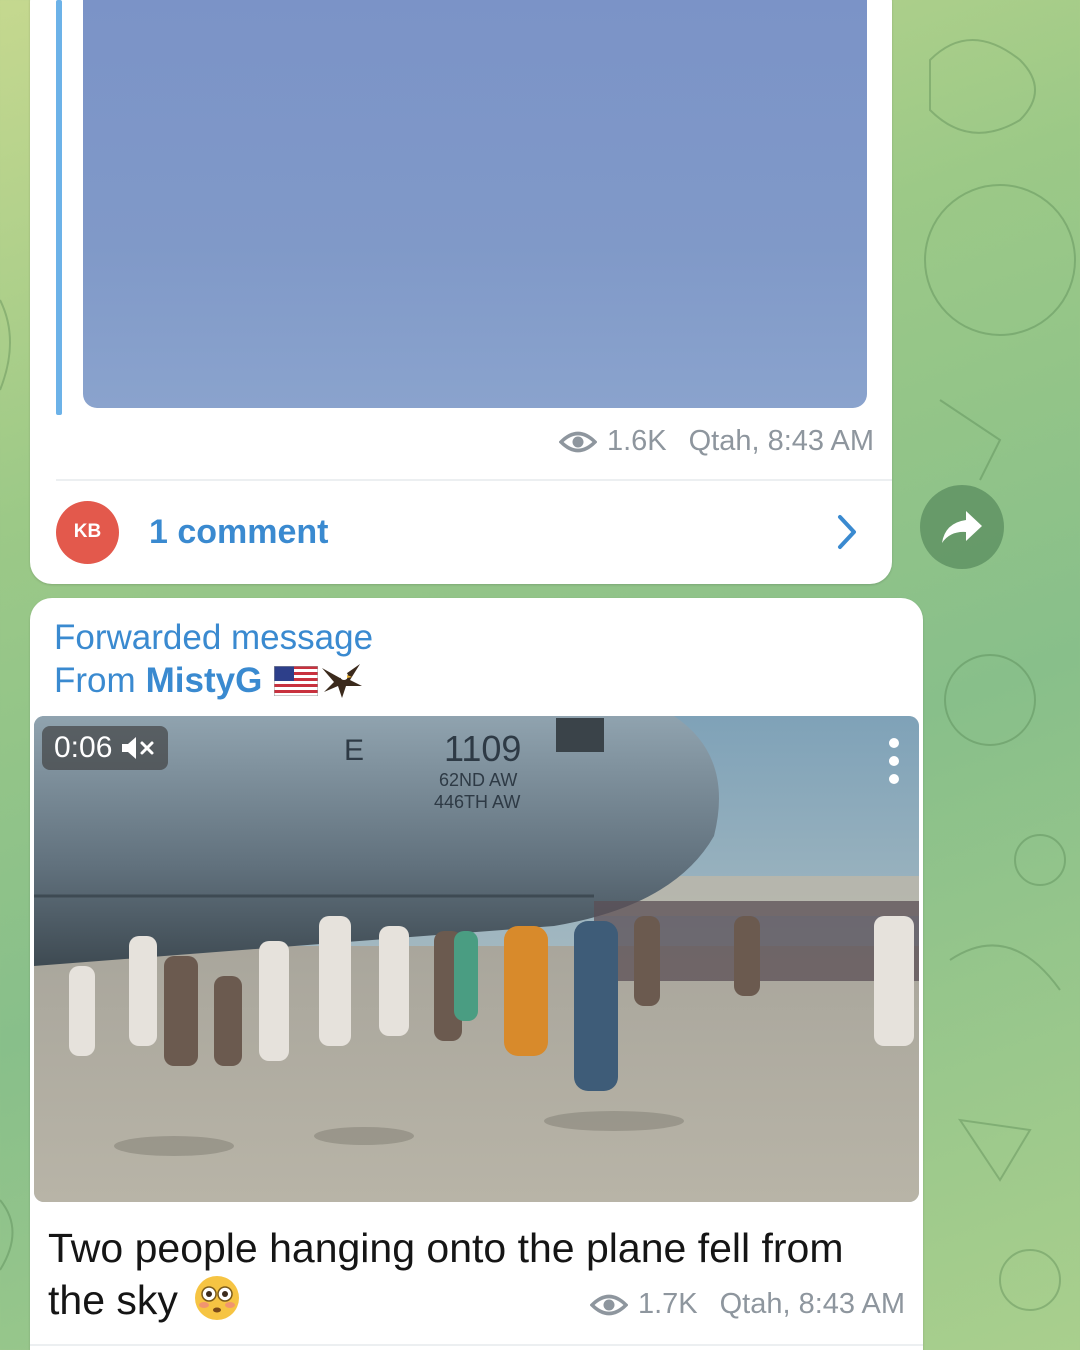 Image resolution: width=1080 pixels, height=1350 pixels. I want to click on comments-count: 1 comment, so click(239, 532).